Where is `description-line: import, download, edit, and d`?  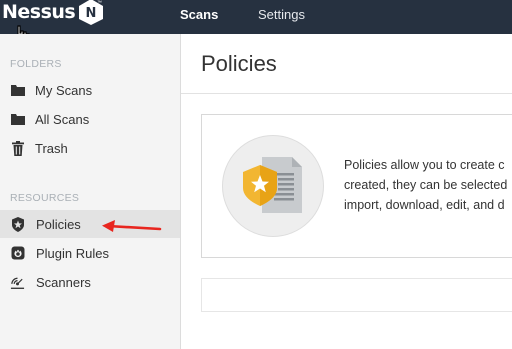 description-line: import, download, edit, and d is located at coordinates (424, 205).